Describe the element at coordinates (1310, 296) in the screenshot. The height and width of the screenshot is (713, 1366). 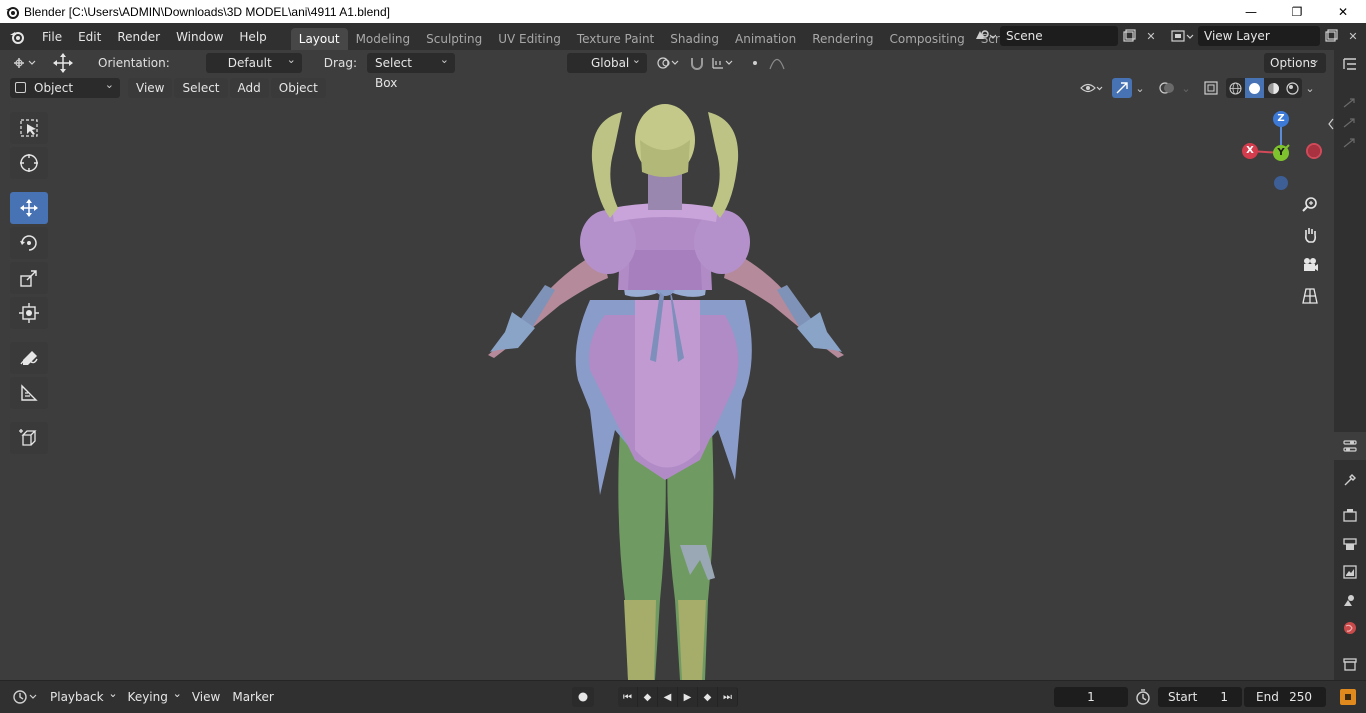
I see `perspective-toggle-icon` at that location.